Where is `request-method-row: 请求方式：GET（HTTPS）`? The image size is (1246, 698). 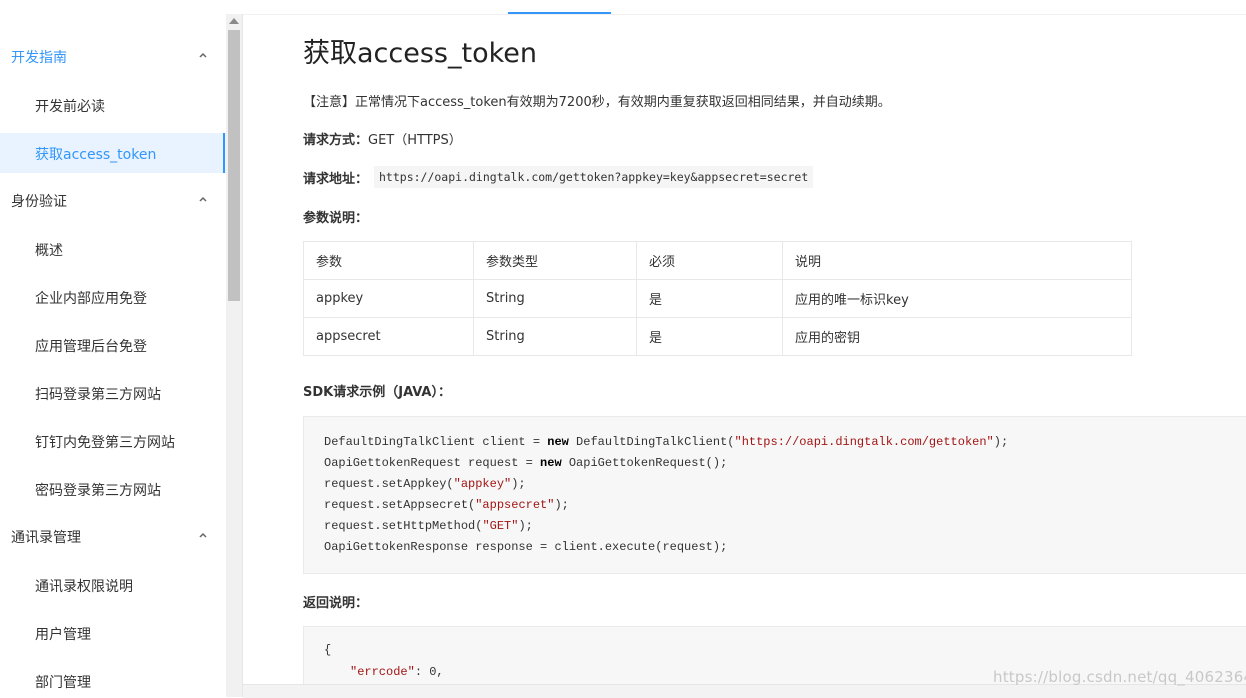
request-method-row: 请求方式：GET（HTTPS） is located at coordinates (382, 138).